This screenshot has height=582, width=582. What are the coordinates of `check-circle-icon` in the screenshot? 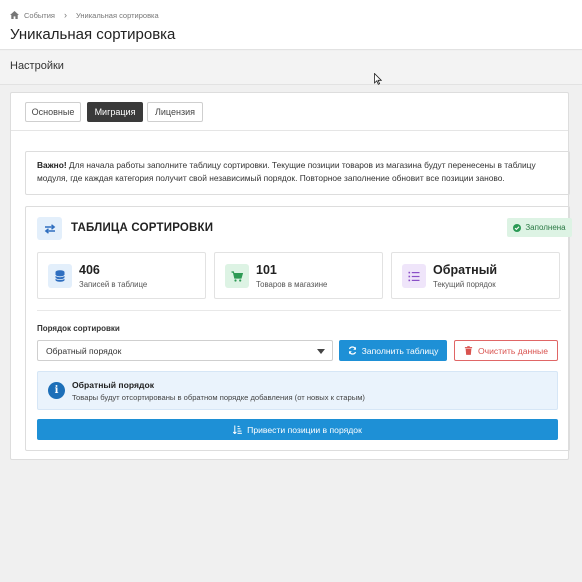 It's located at (517, 227).